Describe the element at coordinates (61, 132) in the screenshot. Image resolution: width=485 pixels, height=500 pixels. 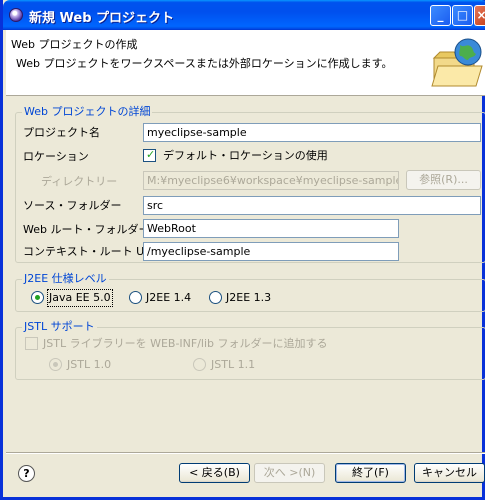
I see `project-name-label: プロジェクト名` at that location.